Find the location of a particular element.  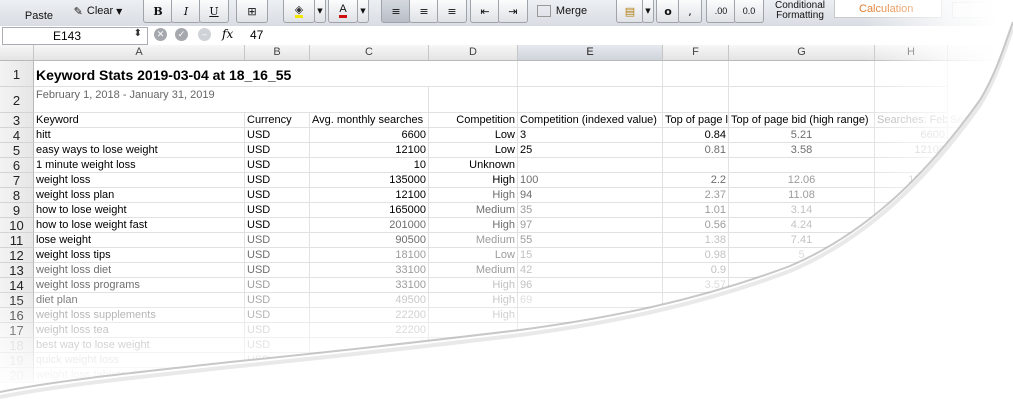

cell: 5.21 is located at coordinates (802, 135).